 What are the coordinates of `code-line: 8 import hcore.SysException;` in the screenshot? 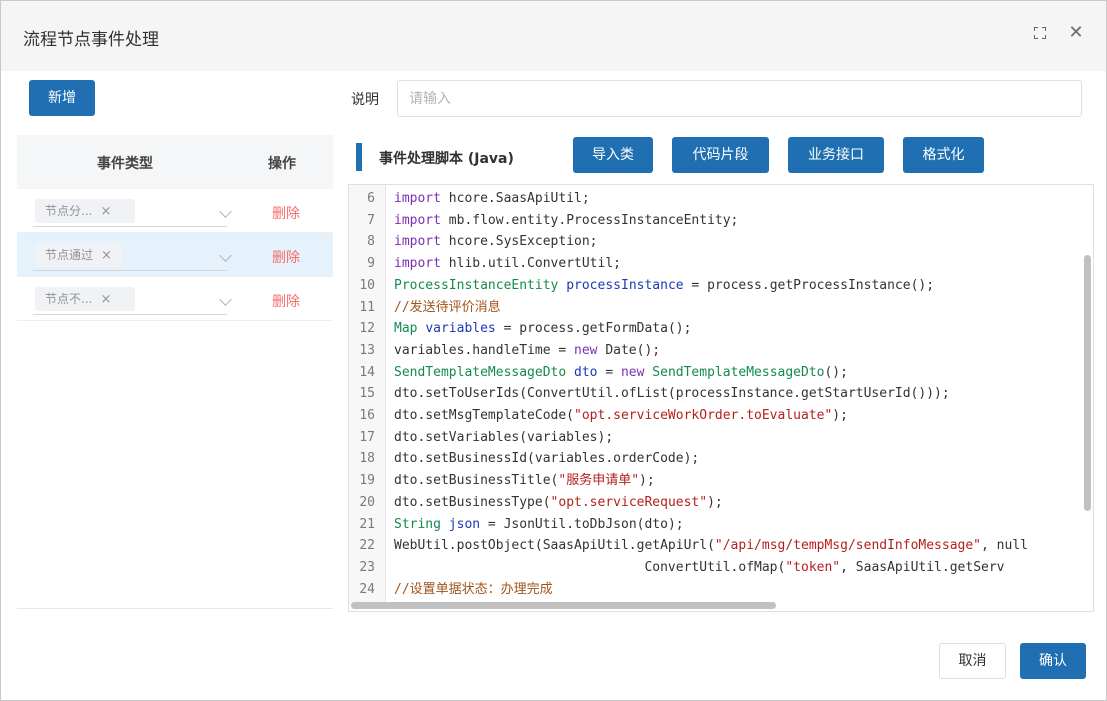 It's located at (721, 242).